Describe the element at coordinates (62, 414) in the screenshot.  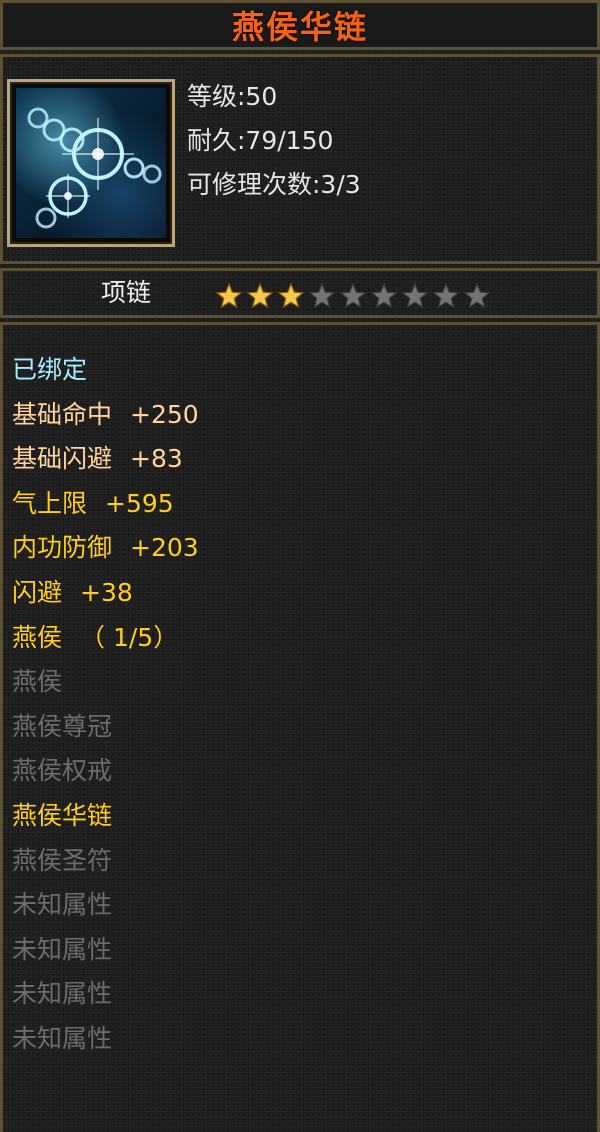
I see `property-label: 基础命中` at that location.